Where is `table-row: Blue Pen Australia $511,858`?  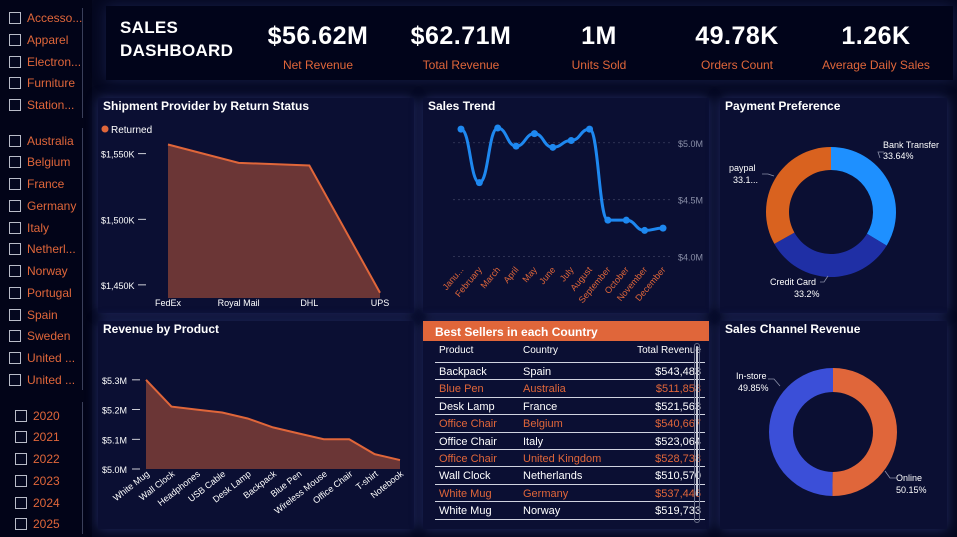 table-row: Blue Pen Australia $511,858 is located at coordinates (570, 389).